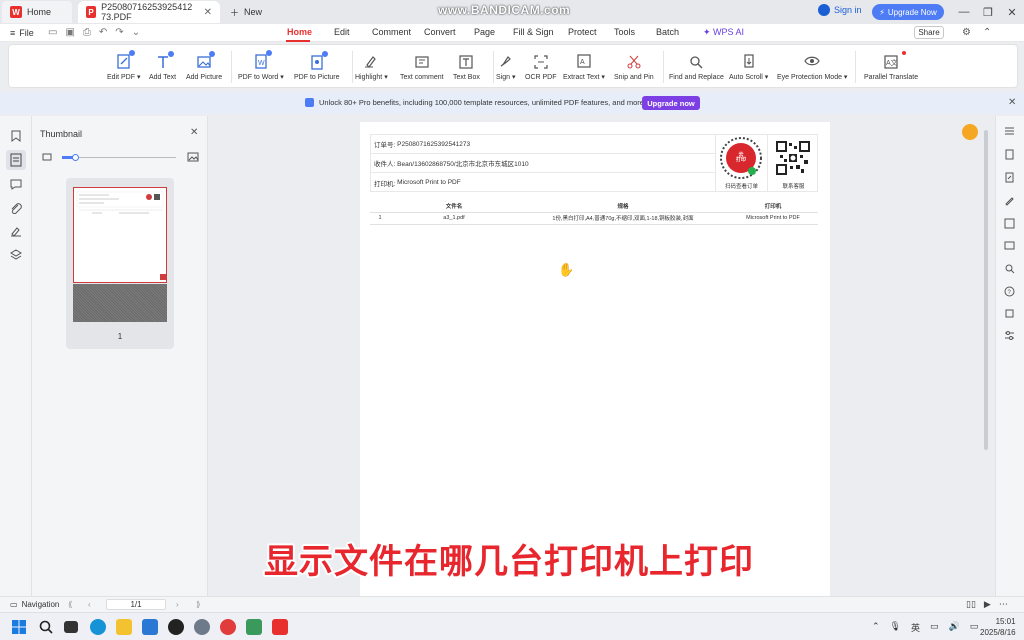 The height and width of the screenshot is (640, 1024). What do you see at coordinates (371, 67) in the screenshot?
I see `highlight-button: Highlight ▾` at bounding box center [371, 67].